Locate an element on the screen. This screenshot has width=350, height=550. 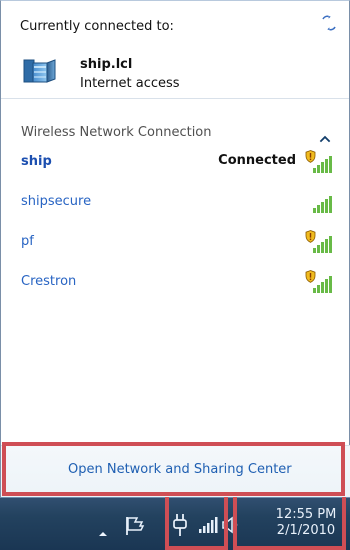
network-name: pf is located at coordinates (27, 241).